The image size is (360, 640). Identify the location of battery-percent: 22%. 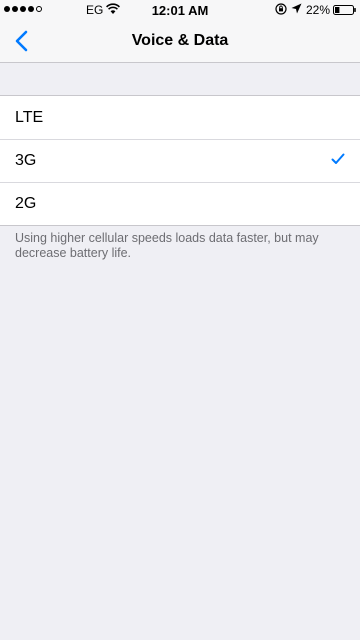
(318, 10).